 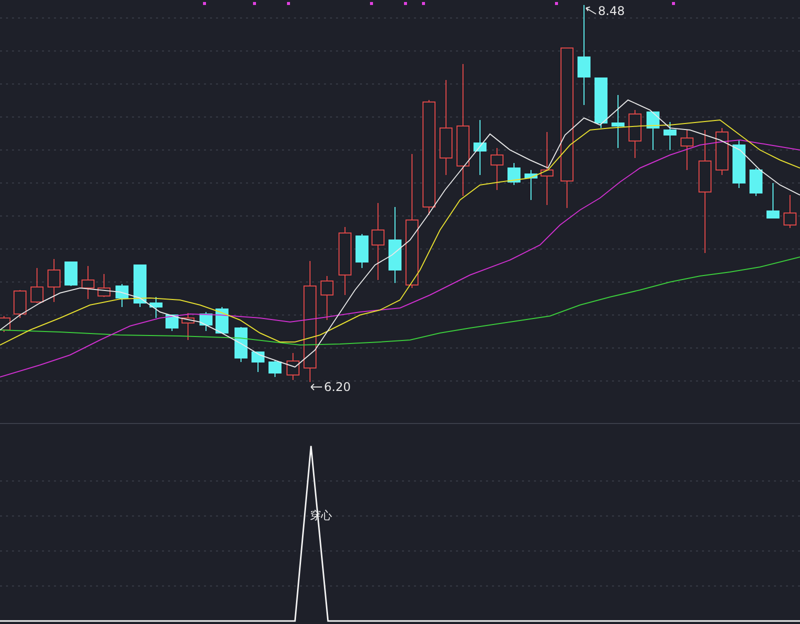 What do you see at coordinates (611, 11) in the screenshot?
I see `high-price-label: 8.48` at bounding box center [611, 11].